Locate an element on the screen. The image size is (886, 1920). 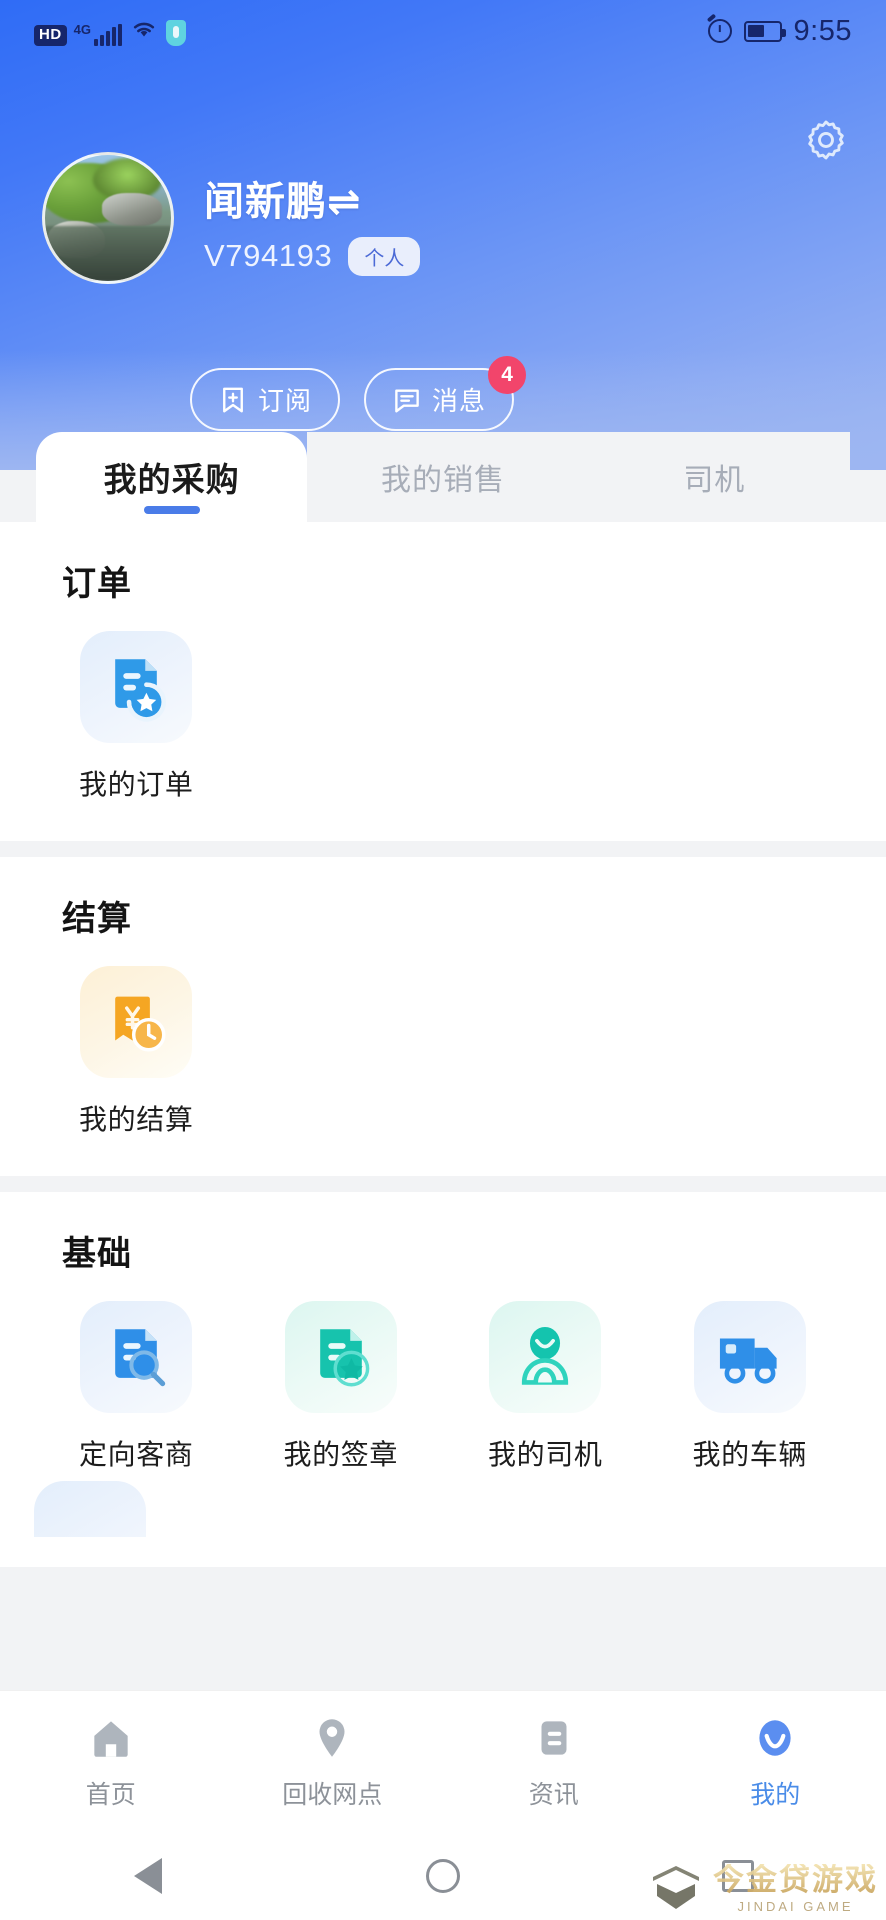
grid-item-my-vehicle: 我的车辆 is located at coordinates (750, 1387).